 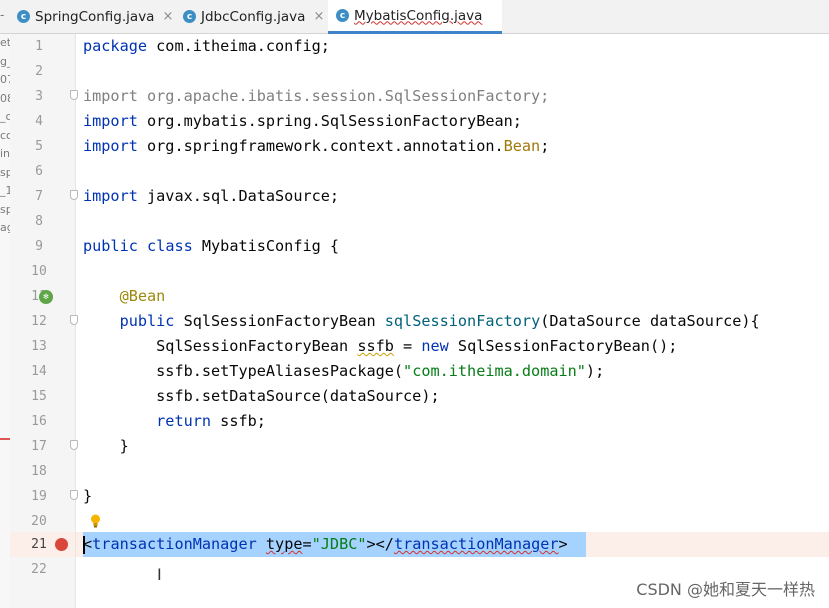 What do you see at coordinates (46, 297) in the screenshot?
I see `spring-bean-icon: ✻` at bounding box center [46, 297].